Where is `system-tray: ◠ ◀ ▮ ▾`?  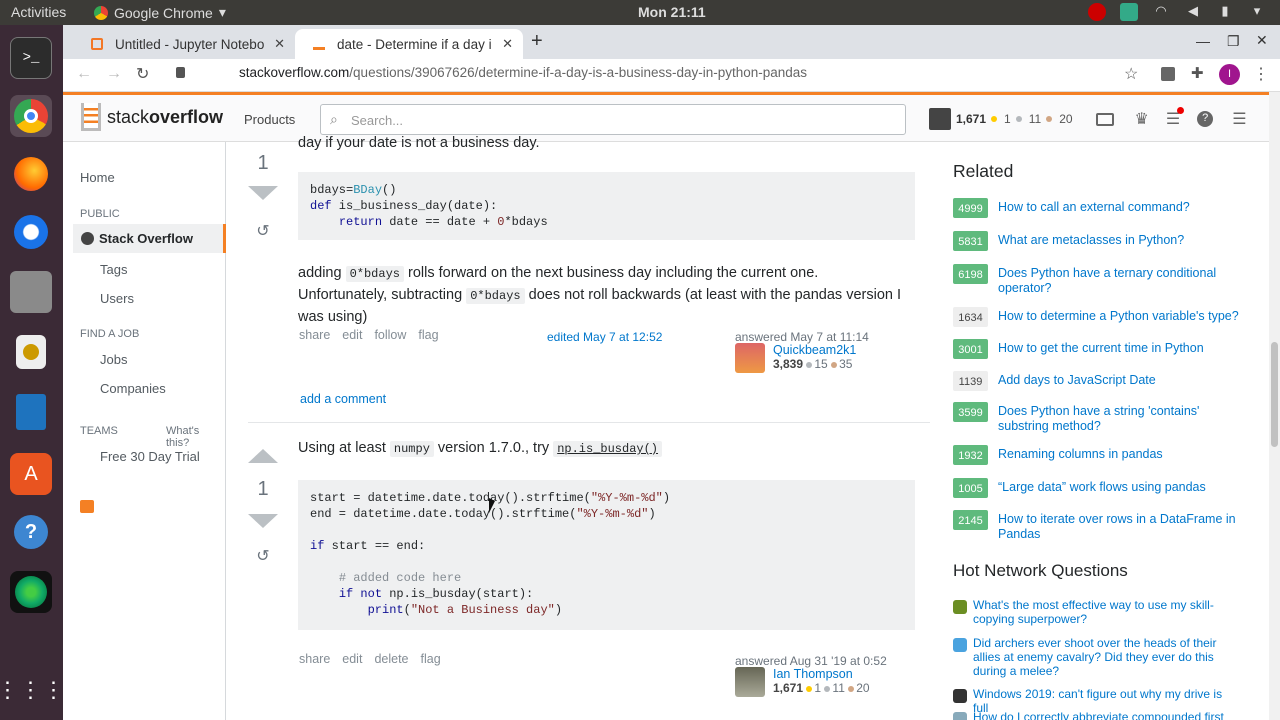
system-tray: ◠ ◀ ▮ ▾ is located at coordinates (1177, 12).